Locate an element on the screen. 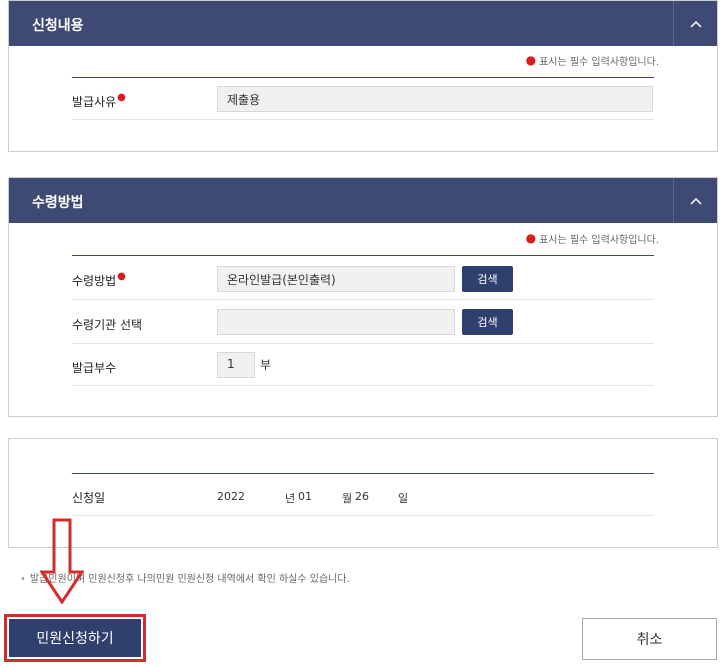 This screenshot has height=667, width=725. institution-row: 수령기관 선택 검색 is located at coordinates (363, 322).